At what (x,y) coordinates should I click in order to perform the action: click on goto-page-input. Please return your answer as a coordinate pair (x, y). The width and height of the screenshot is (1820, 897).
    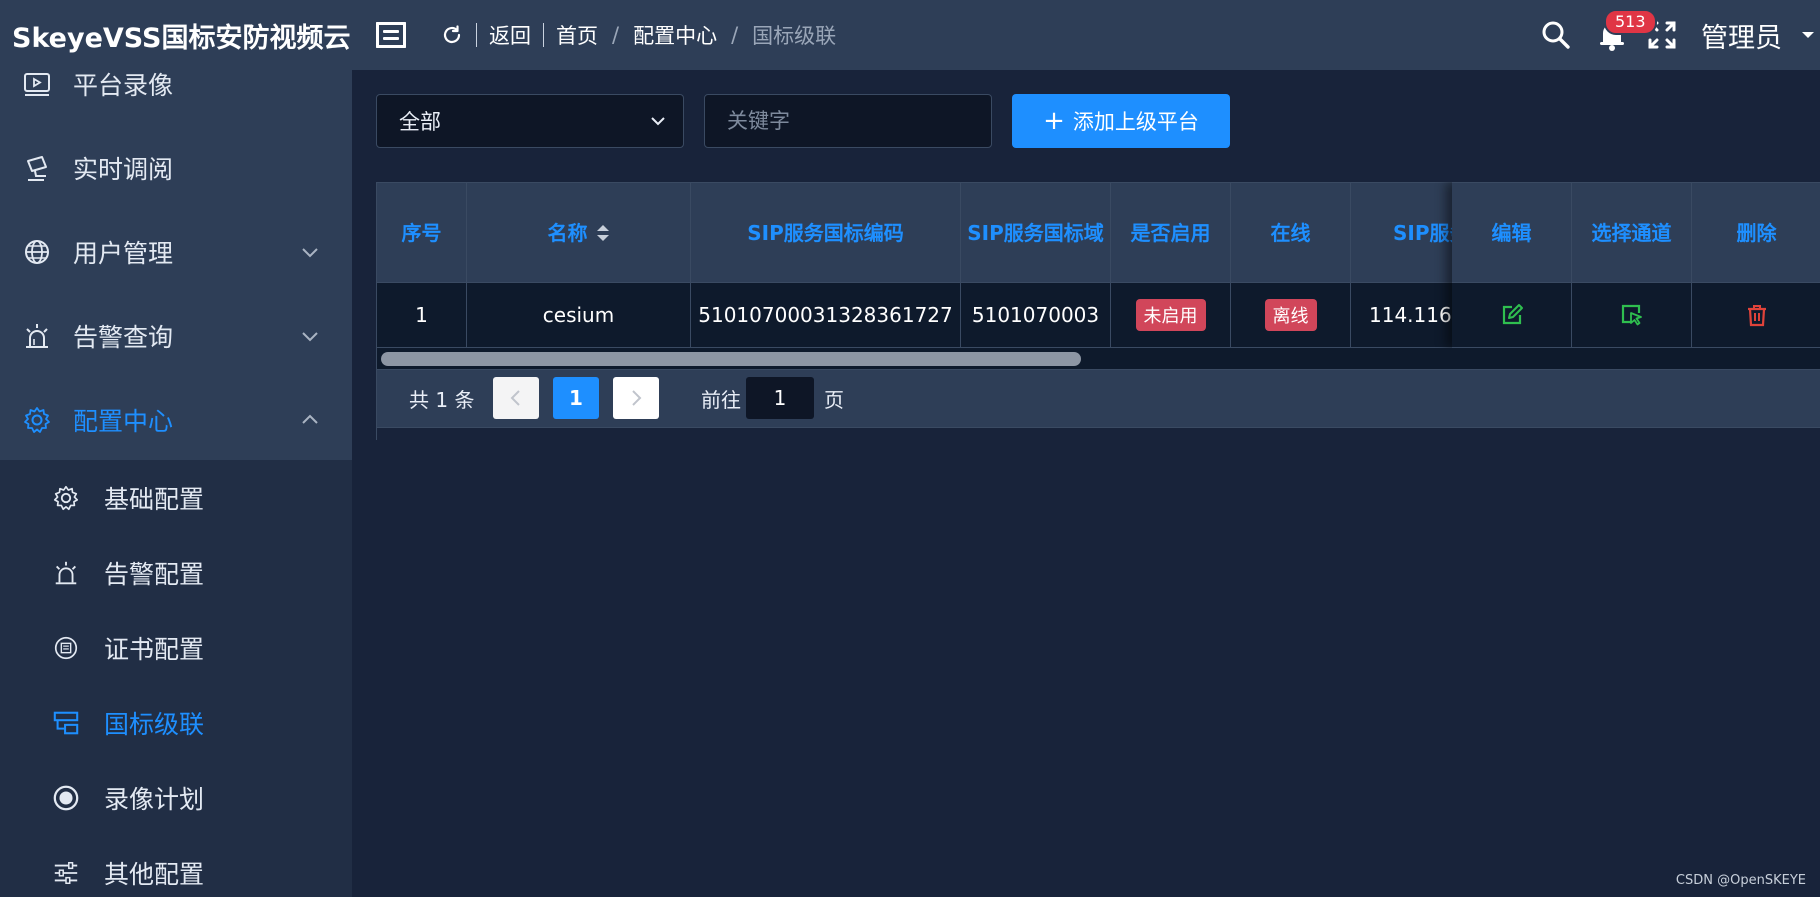
    Looking at the image, I should click on (780, 398).